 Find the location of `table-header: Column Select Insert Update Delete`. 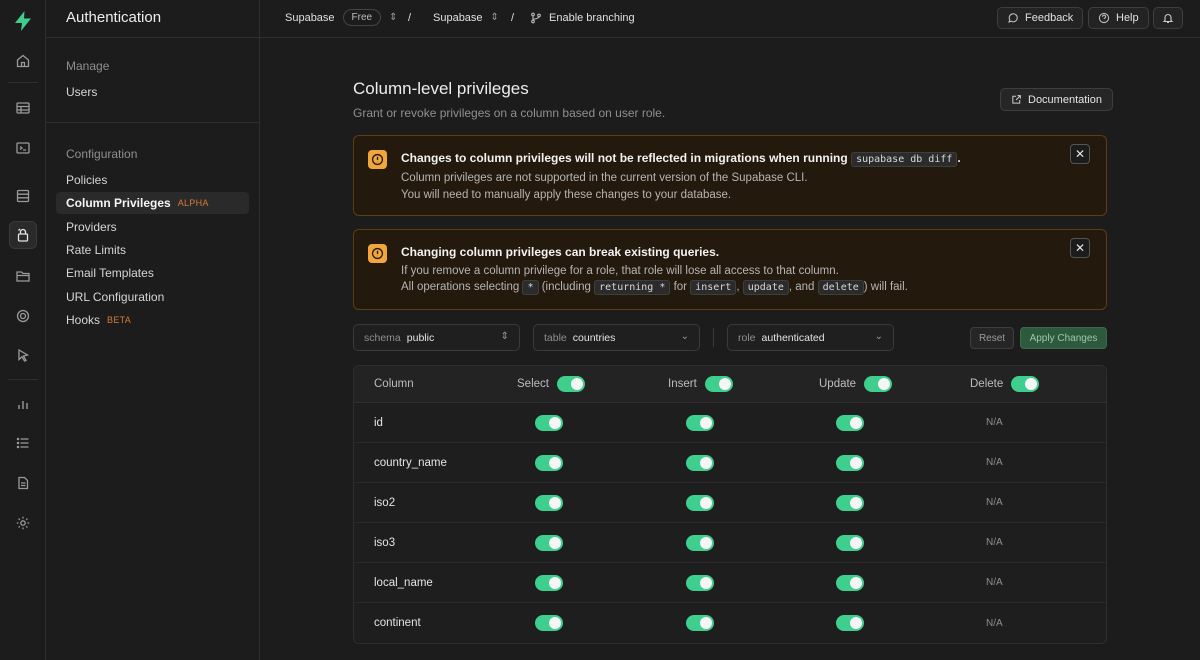

table-header: Column Select Insert Update Delete is located at coordinates (730, 384).